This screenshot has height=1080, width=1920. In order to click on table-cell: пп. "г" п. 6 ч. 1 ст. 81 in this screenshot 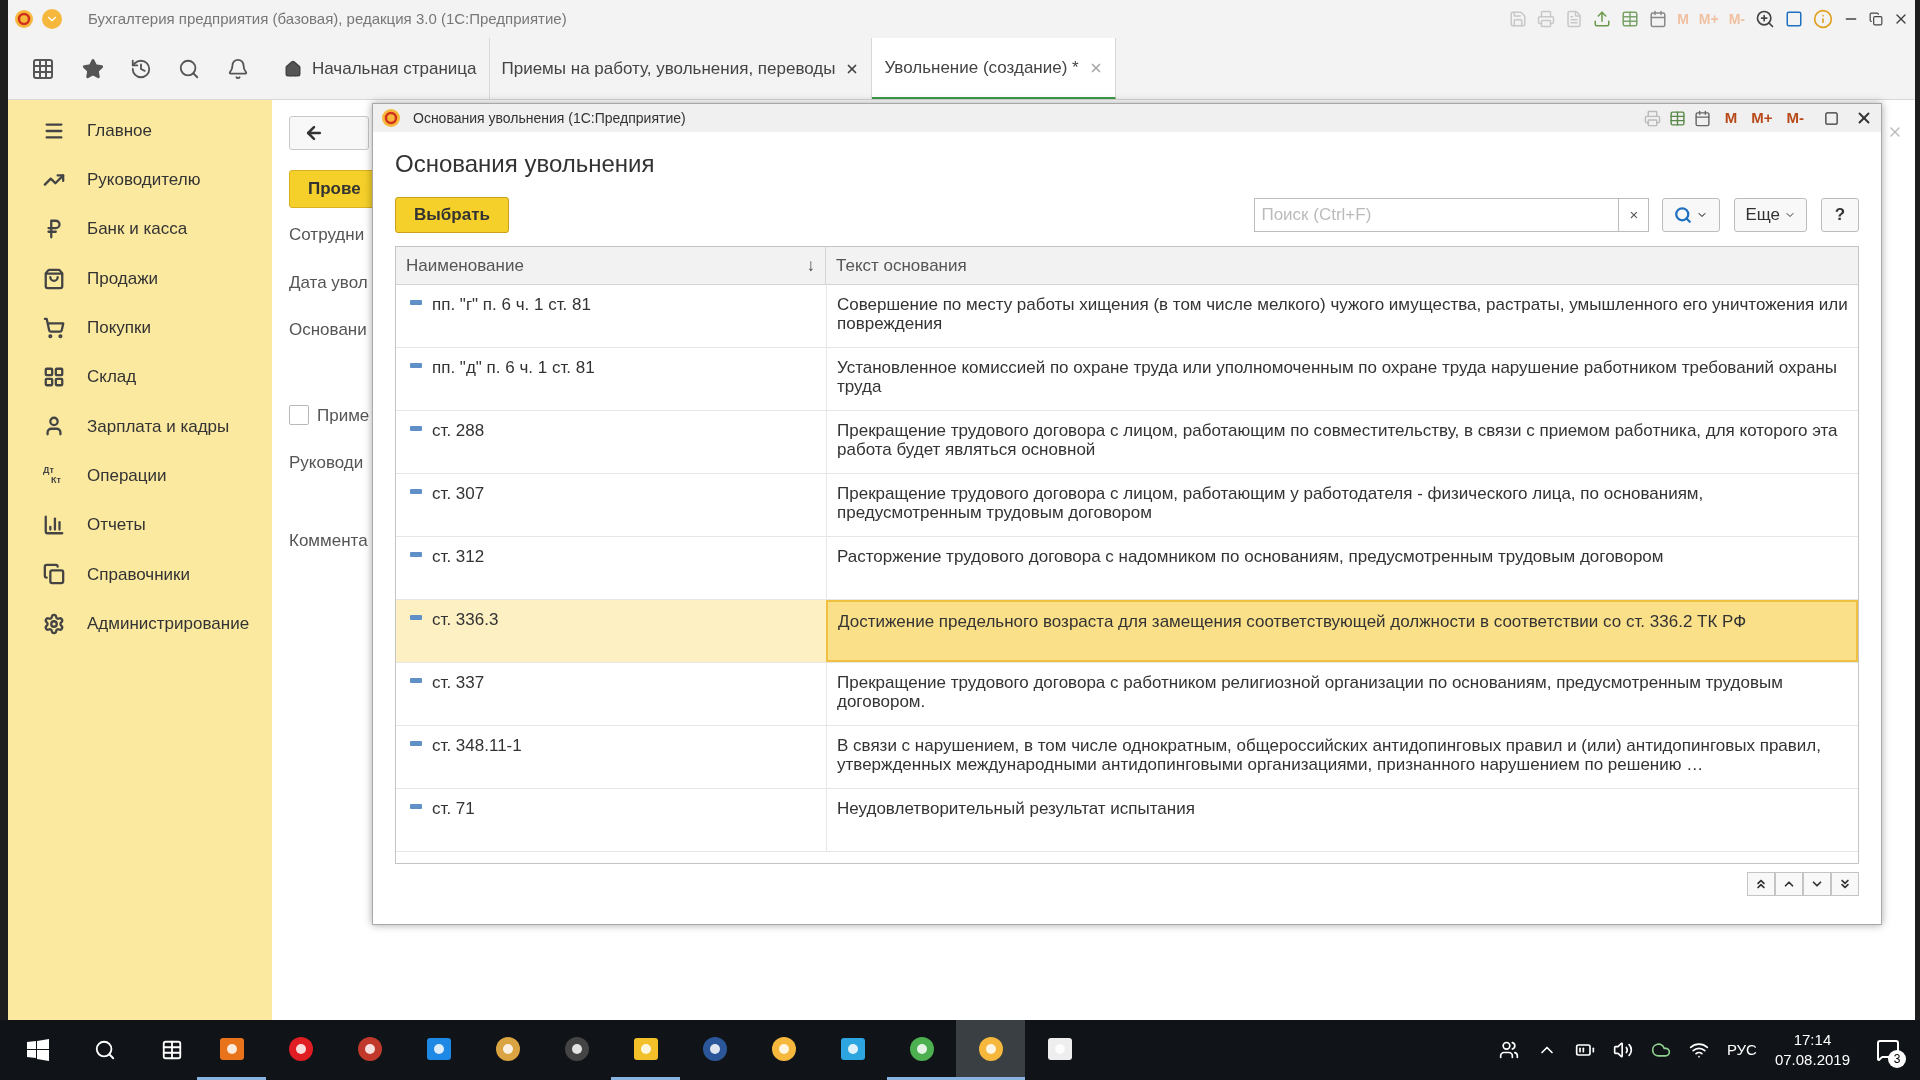, I will do `click(511, 304)`.